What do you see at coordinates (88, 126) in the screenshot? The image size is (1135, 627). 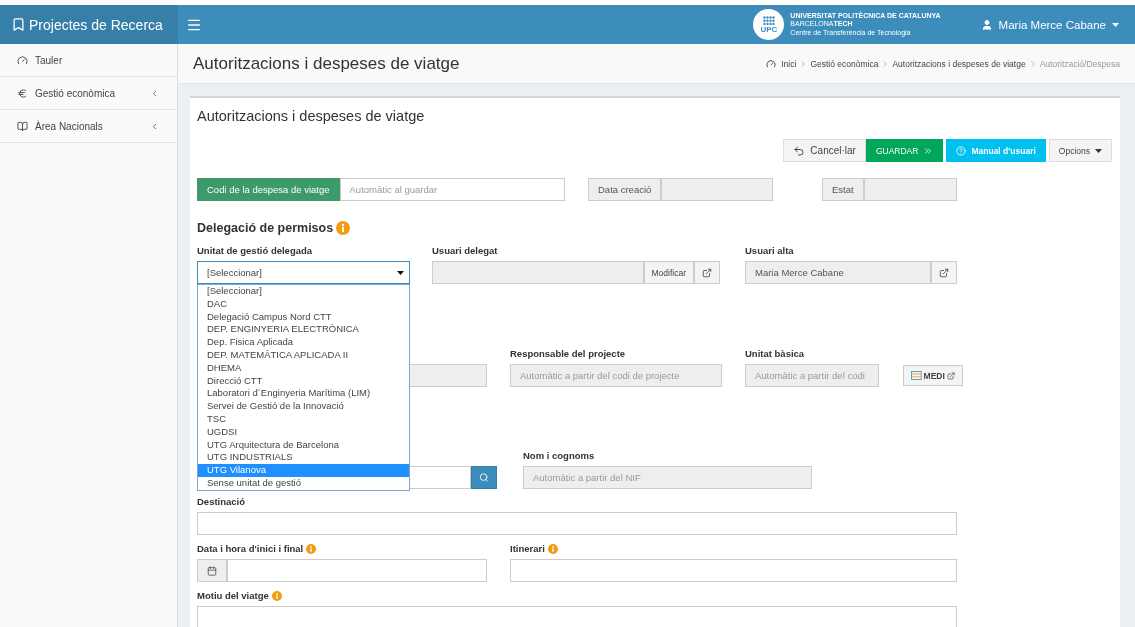 I see `sidebar-item: Àrea Nacionals` at bounding box center [88, 126].